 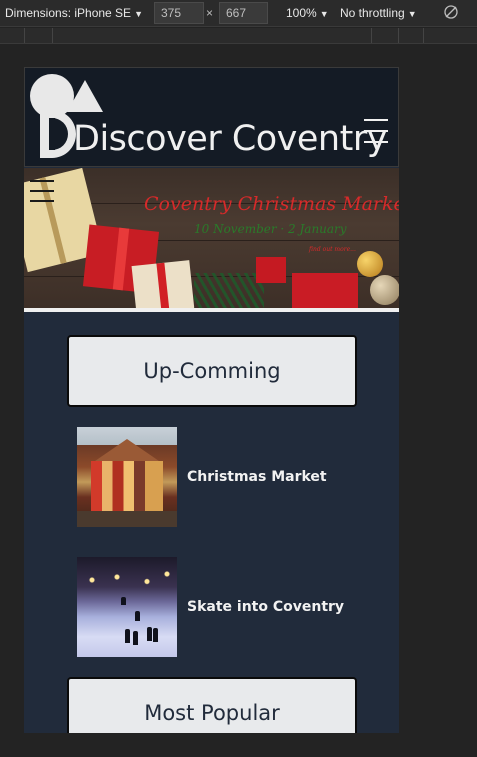 What do you see at coordinates (212, 705) in the screenshot?
I see `most-popular-button: Most Popular` at bounding box center [212, 705].